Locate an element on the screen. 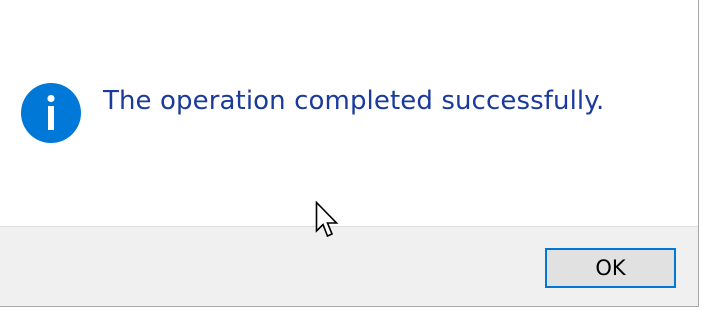 The height and width of the screenshot is (319, 706). ok-button: OK is located at coordinates (610, 268).